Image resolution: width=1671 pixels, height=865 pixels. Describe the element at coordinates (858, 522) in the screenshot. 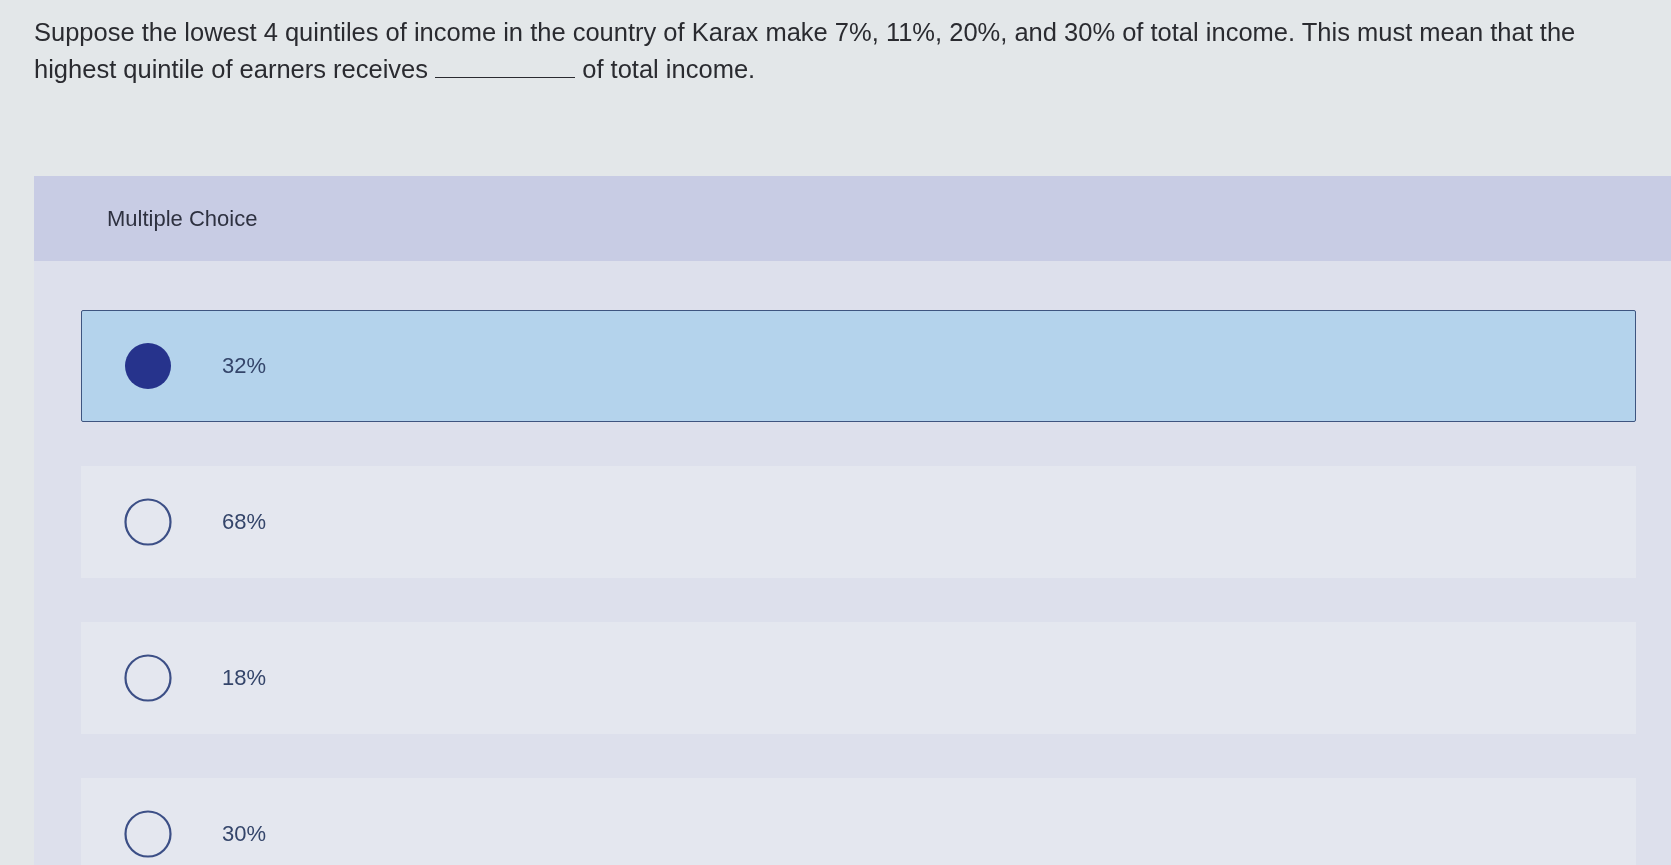

I see `answer-option: 68%` at that location.